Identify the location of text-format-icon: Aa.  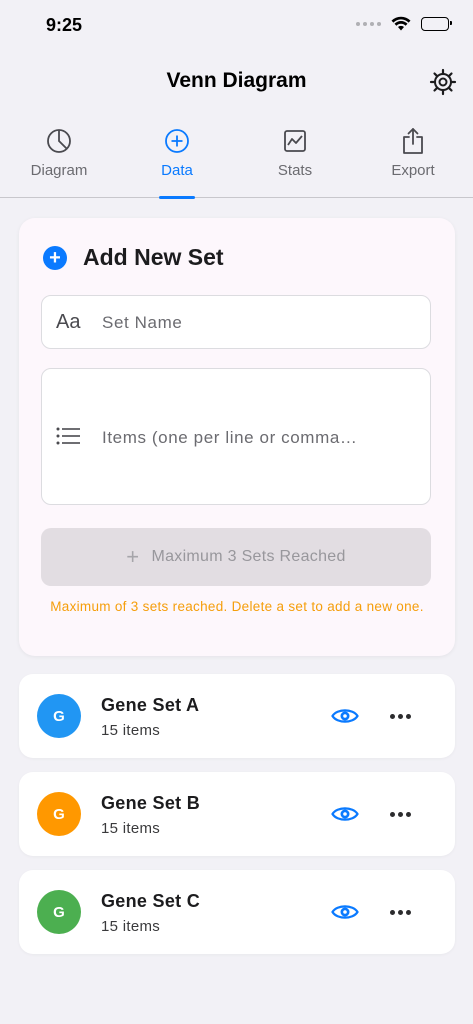
(68, 322).